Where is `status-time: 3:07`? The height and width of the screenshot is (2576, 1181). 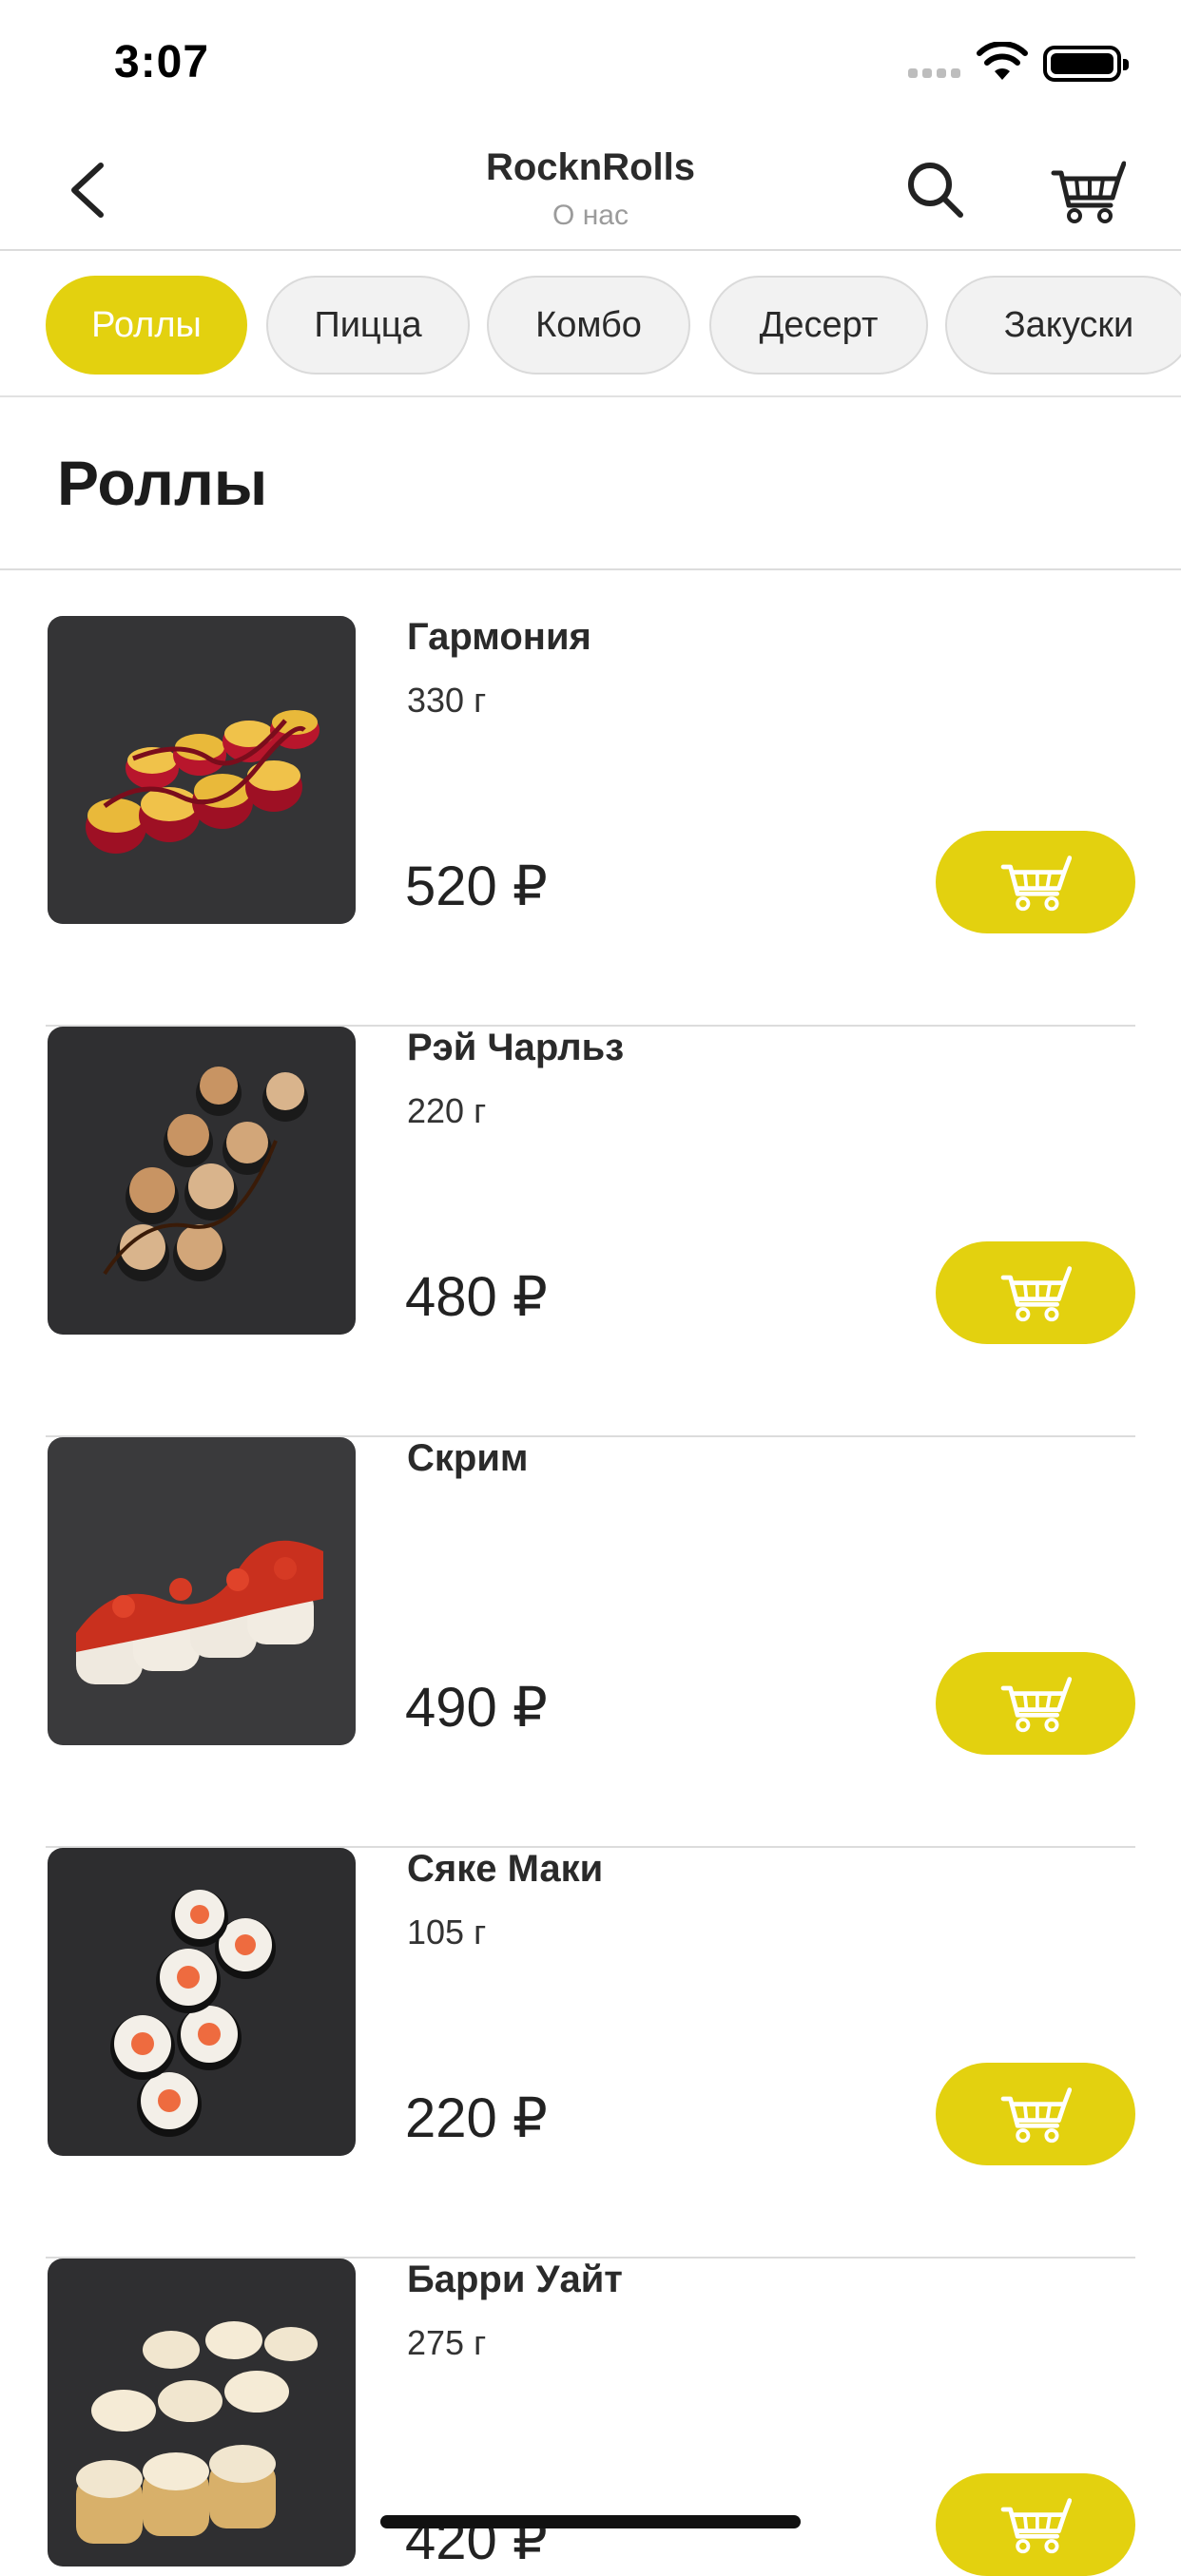
status-time: 3:07 is located at coordinates (162, 62).